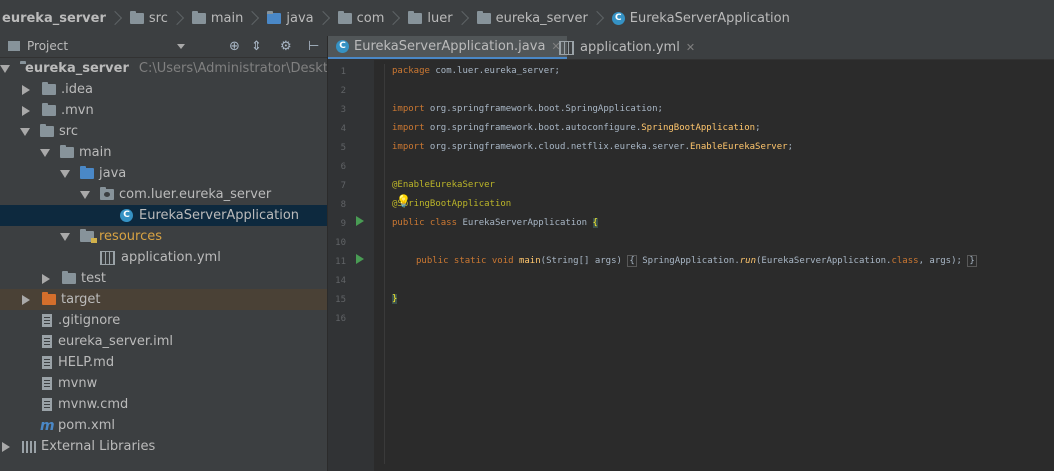 This screenshot has height=471, width=1054. I want to click on tree-item-mvnw-cmd: mvnw.cmd, so click(173, 404).